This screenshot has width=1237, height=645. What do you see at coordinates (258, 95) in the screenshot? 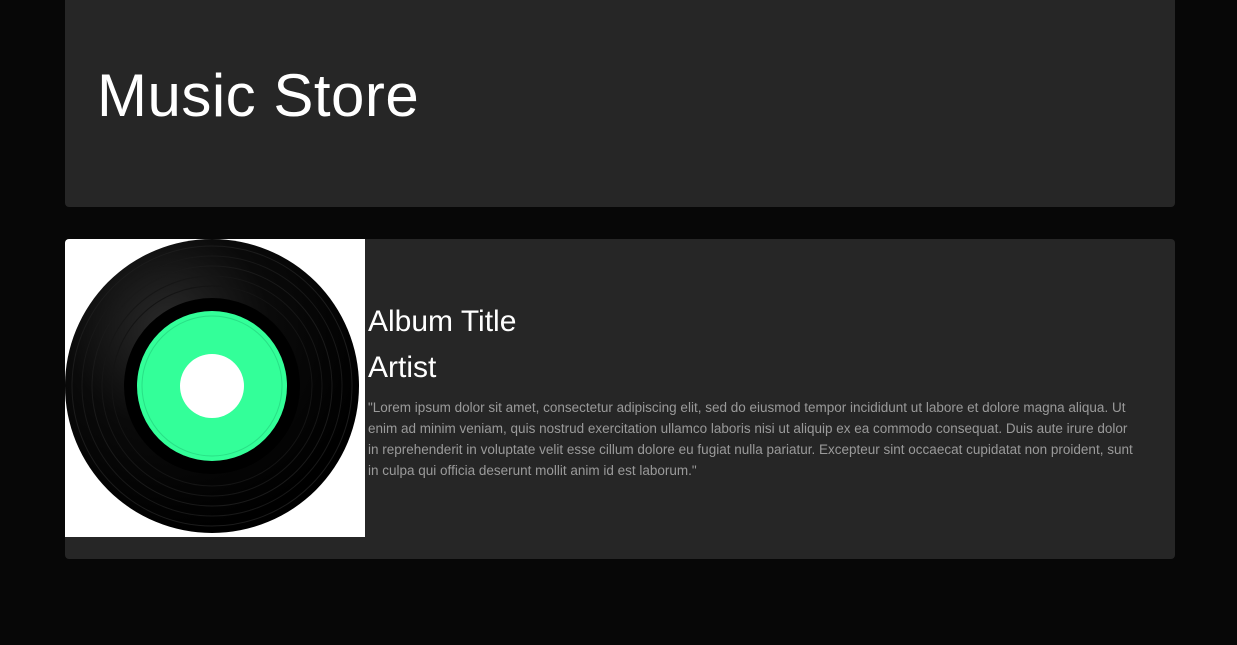
I see `page-title: Music Store` at bounding box center [258, 95].